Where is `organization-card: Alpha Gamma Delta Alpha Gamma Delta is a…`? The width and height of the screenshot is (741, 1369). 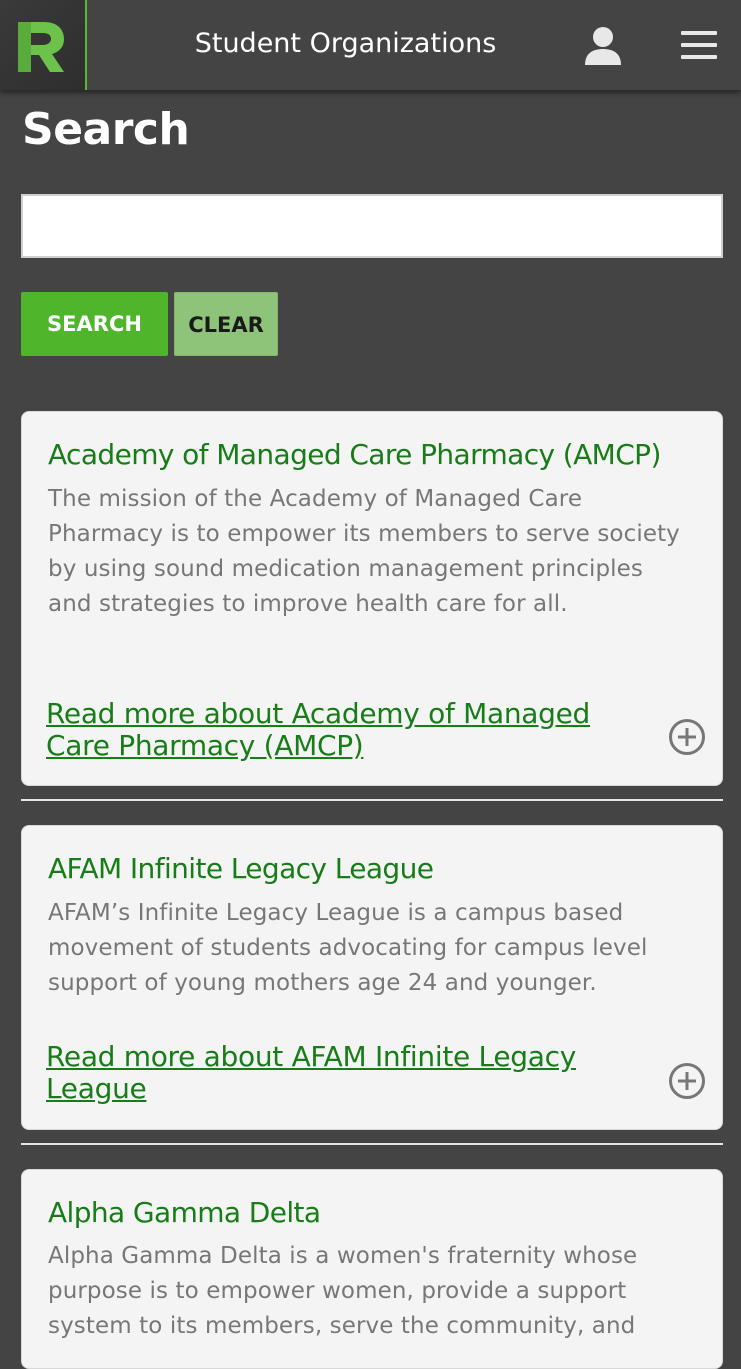
organization-card: Alpha Gamma Delta Alpha Gamma Delta is a… is located at coordinates (372, 1269).